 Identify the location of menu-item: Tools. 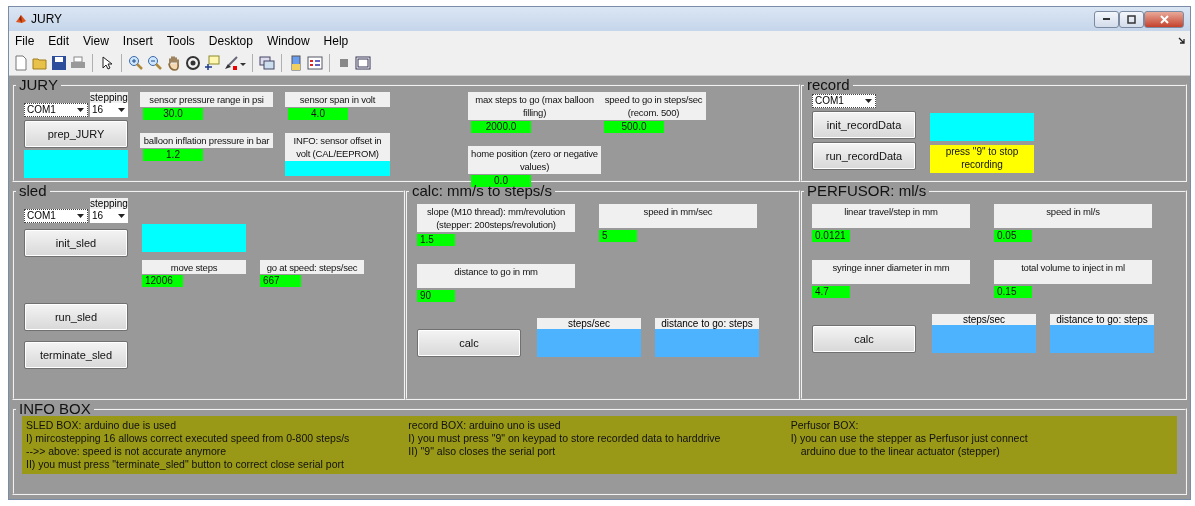
(180, 41).